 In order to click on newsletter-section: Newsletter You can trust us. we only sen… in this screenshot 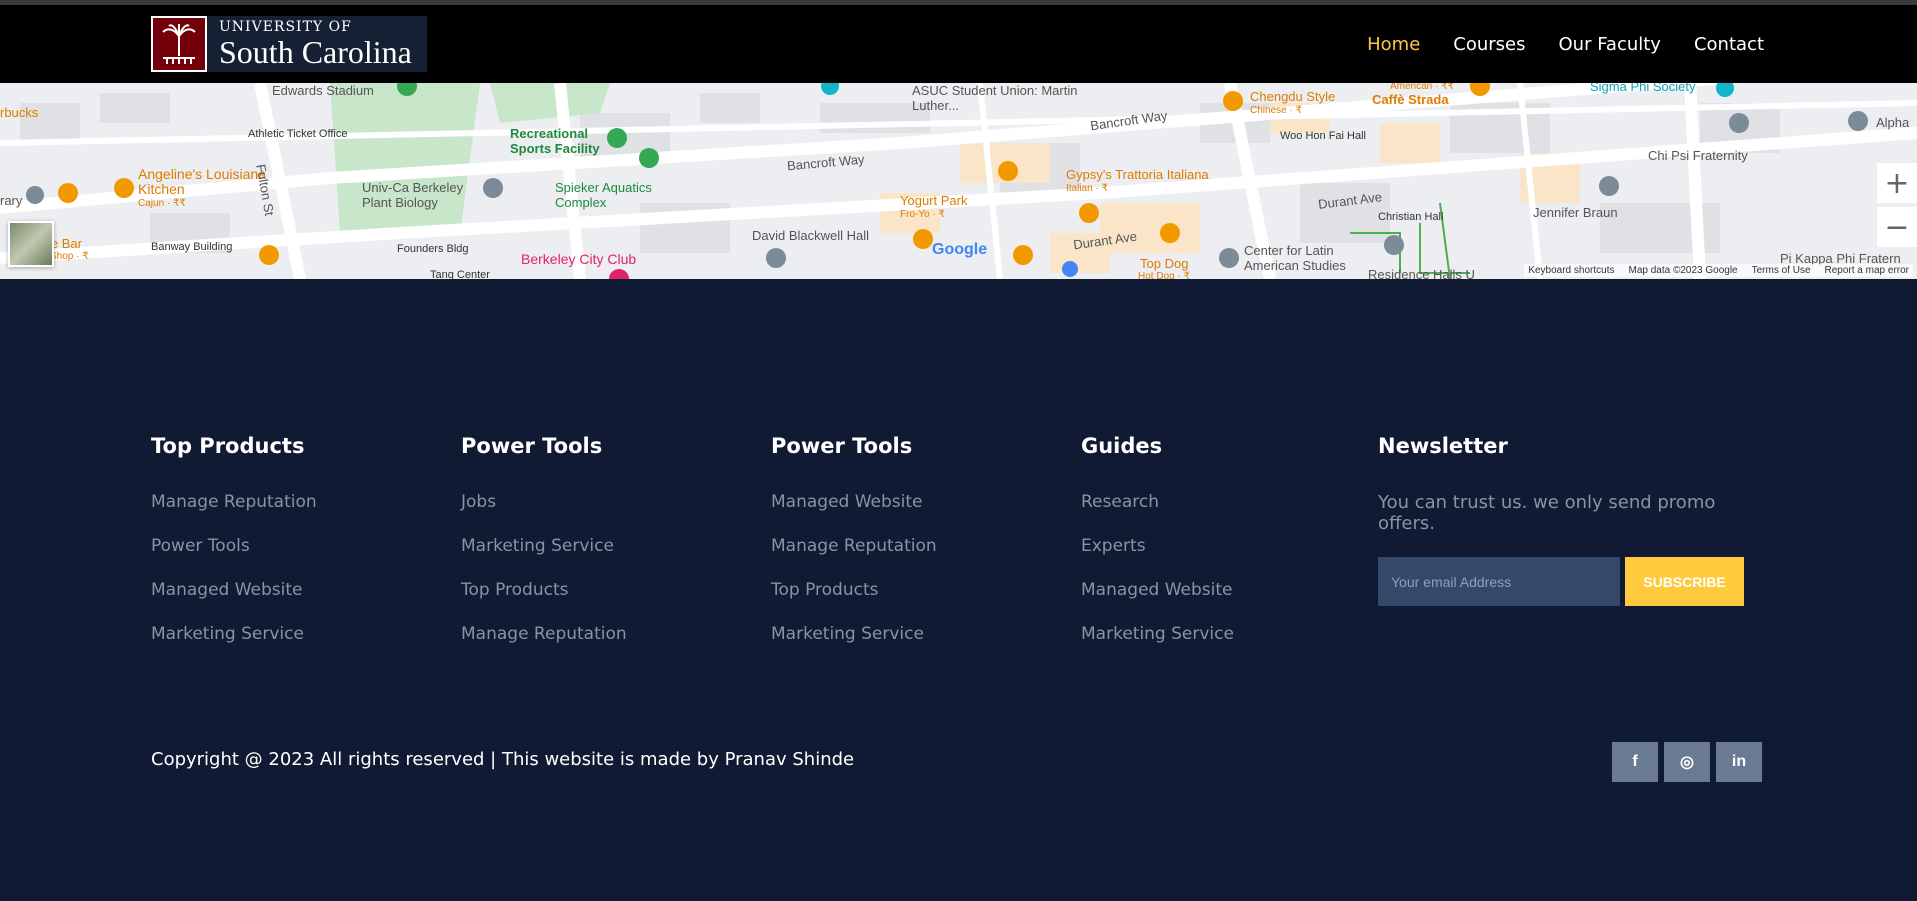, I will do `click(1578, 520)`.